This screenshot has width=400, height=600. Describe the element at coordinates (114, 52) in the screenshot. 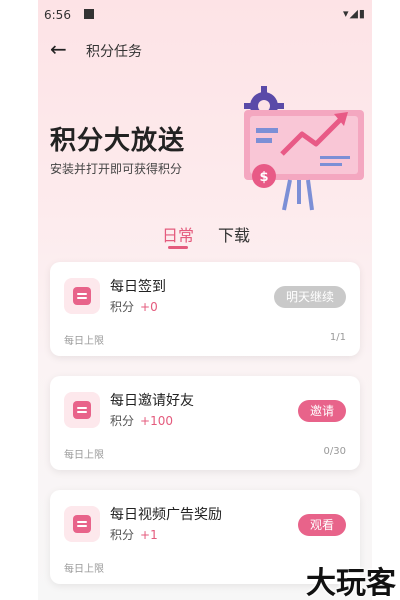

I see `page-title: 积分任务` at that location.